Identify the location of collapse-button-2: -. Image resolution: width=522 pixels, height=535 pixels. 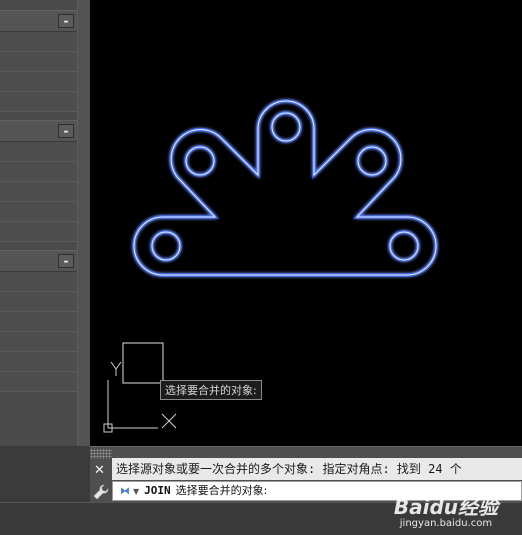
(66, 131).